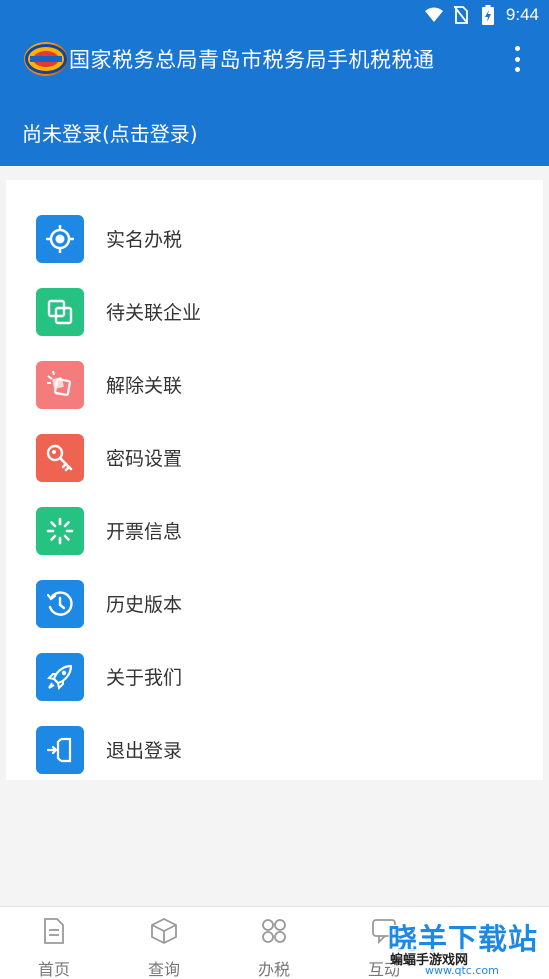 This screenshot has height=979, width=549. I want to click on watermark: 晓羊下载站 蝙蝠手游戏网 www.qtc.com, so click(462, 946).